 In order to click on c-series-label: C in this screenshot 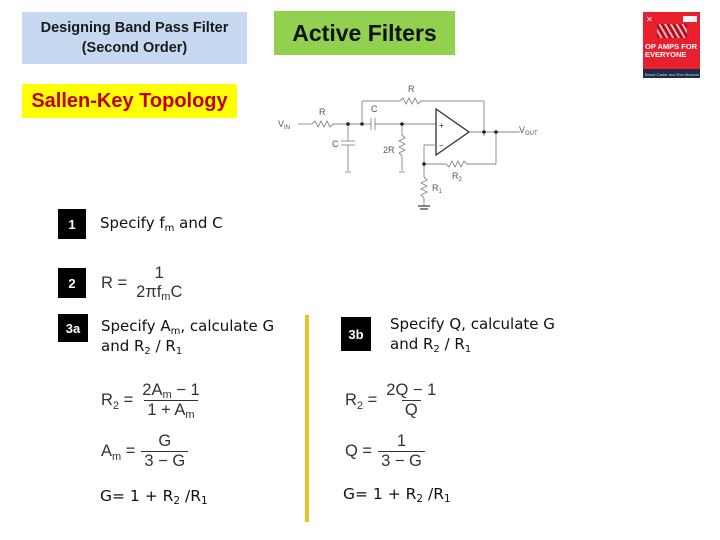, I will do `click(374, 109)`.